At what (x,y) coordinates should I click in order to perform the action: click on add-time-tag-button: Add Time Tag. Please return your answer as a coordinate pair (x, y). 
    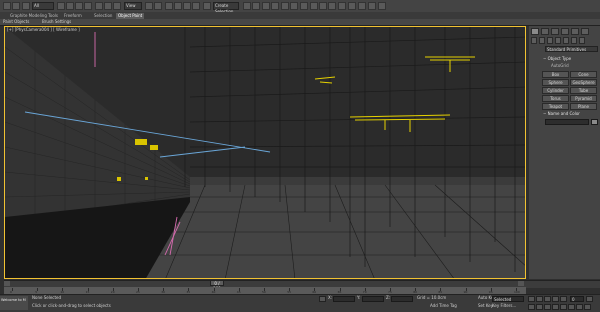
    Looking at the image, I should click on (443, 306).